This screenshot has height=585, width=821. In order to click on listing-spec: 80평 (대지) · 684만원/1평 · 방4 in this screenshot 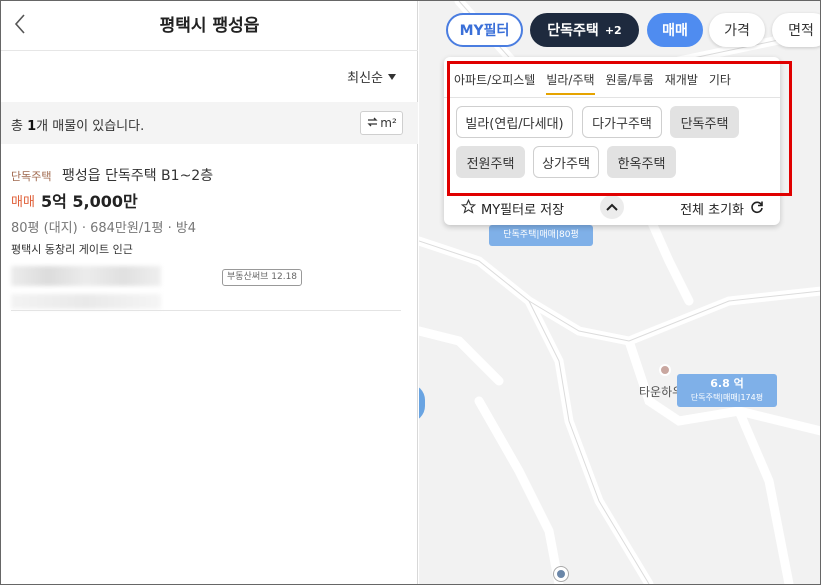, I will do `click(104, 228)`.